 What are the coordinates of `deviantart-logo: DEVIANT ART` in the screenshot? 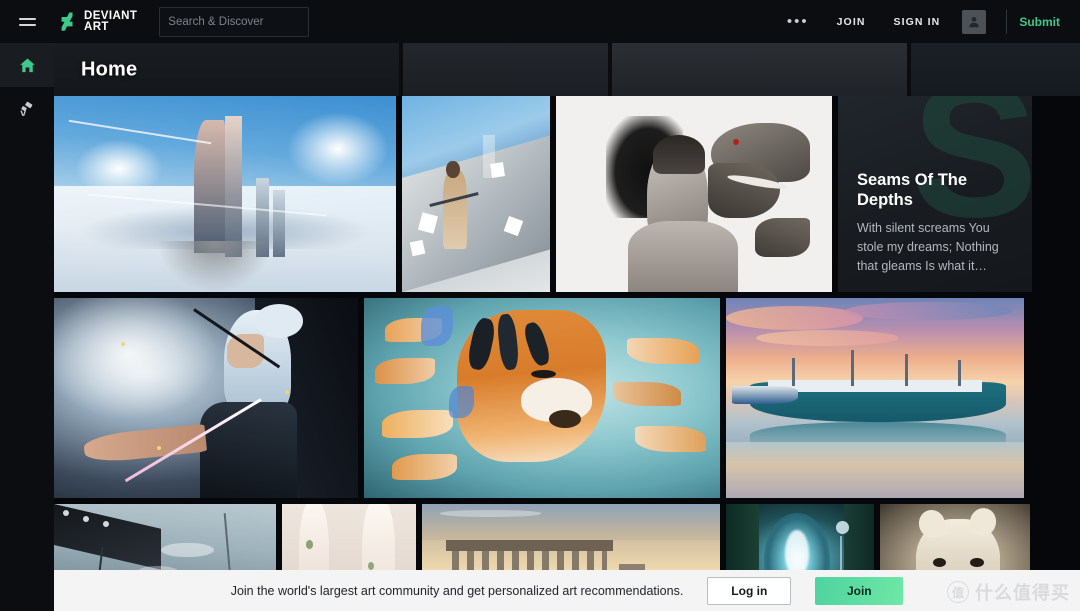 It's located at (97, 21).